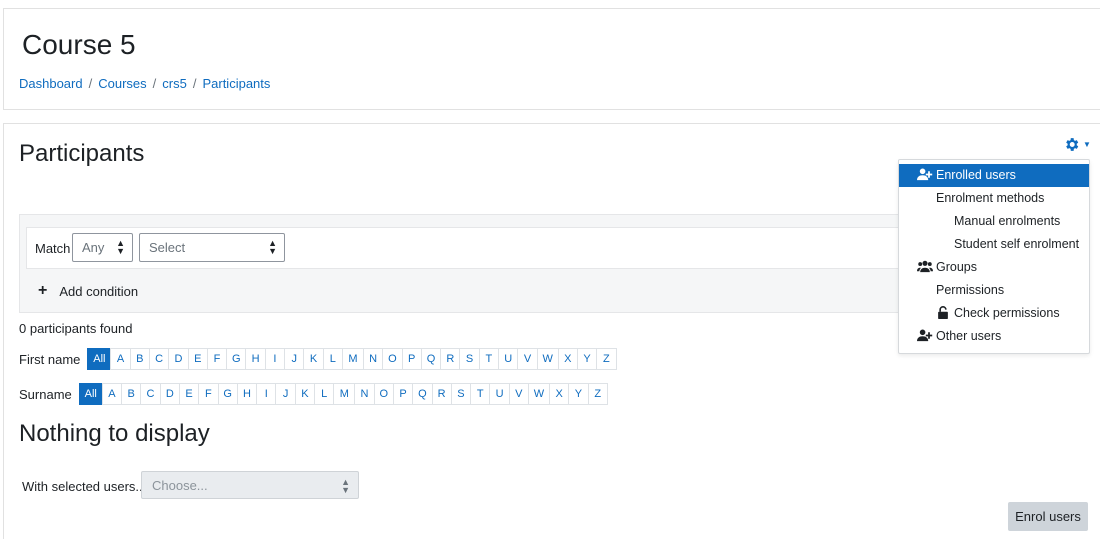  What do you see at coordinates (250, 485) in the screenshot?
I see `bulk-action-select: Choose... ▲ ▼` at bounding box center [250, 485].